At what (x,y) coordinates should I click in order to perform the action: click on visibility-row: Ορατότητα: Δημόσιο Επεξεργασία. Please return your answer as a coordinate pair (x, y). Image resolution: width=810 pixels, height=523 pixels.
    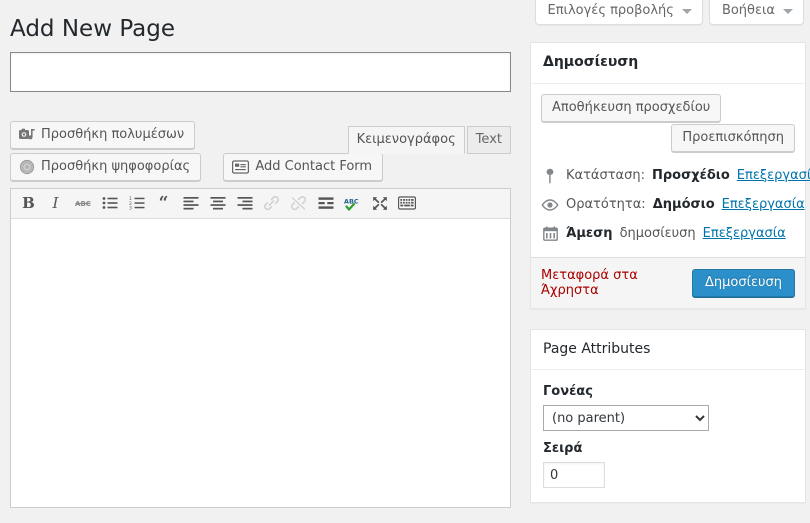
    Looking at the image, I should click on (673, 205).